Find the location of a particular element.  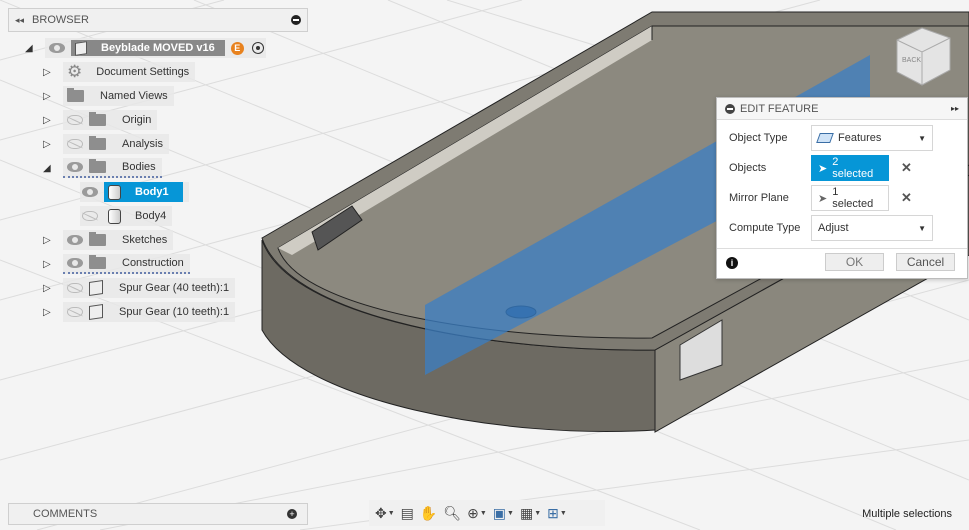

tree-root: ◢ Beyblade MOVED v16 E is located at coordinates (145, 48).